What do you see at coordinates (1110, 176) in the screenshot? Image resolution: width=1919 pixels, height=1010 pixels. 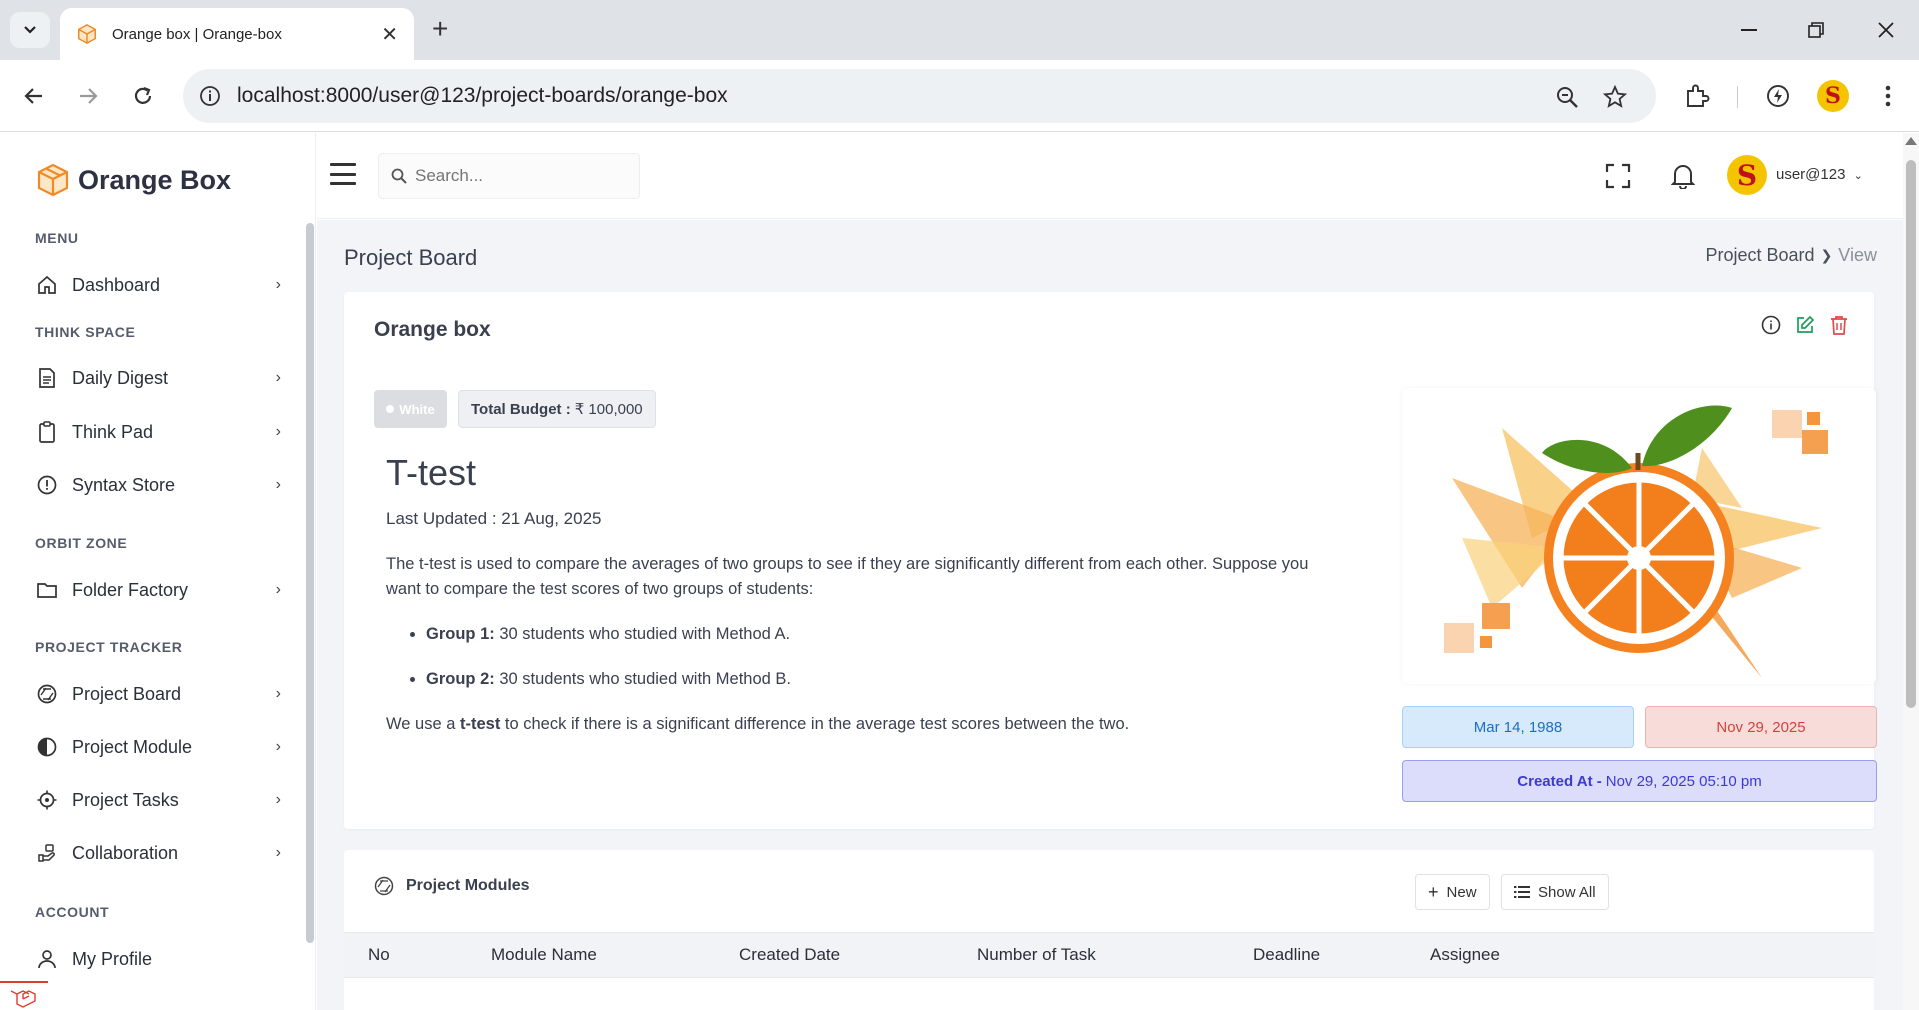 I see `app-header: S user@123 ⌄` at bounding box center [1110, 176].